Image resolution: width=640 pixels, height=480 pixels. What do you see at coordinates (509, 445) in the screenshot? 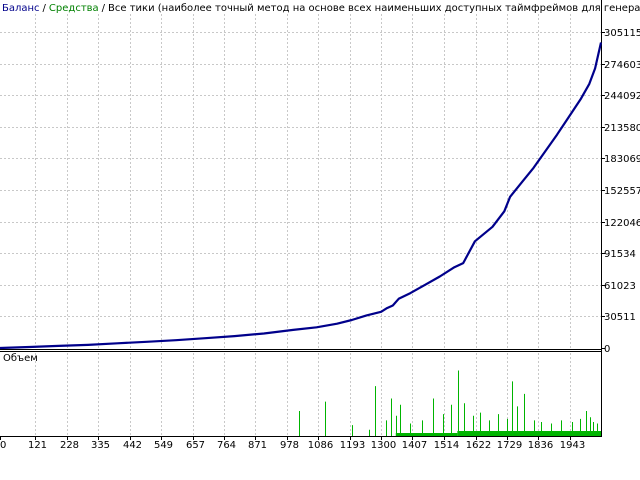
I see `x-tick-label: 1729` at bounding box center [509, 445].